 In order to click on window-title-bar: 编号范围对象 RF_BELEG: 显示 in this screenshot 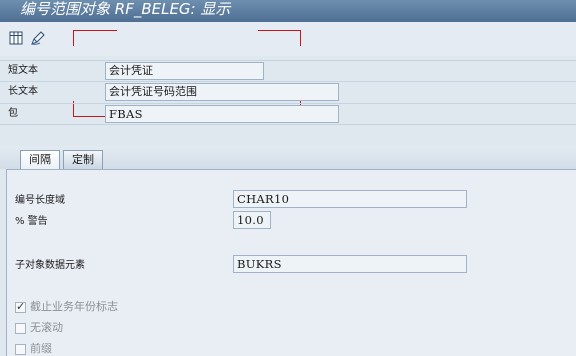, I will do `click(288, 11)`.